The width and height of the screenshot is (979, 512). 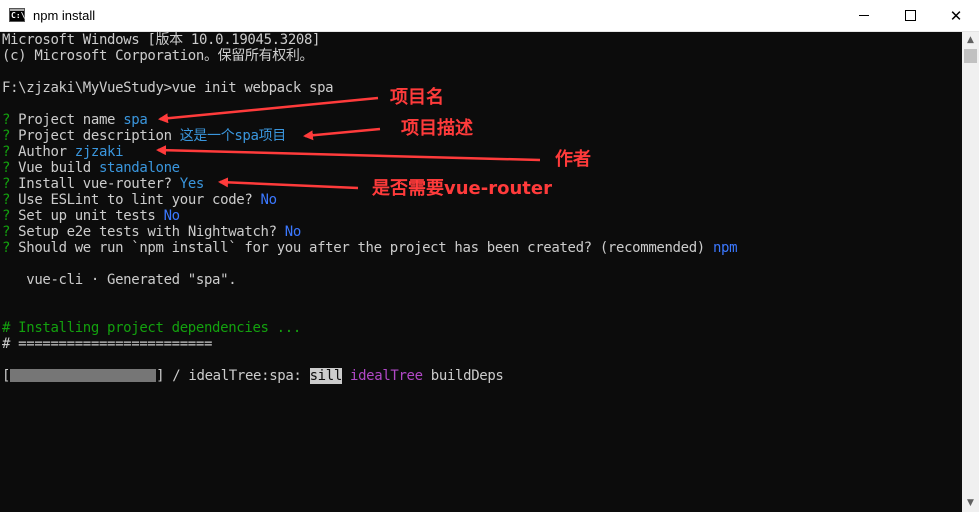 What do you see at coordinates (382, 376) in the screenshot?
I see `progress-stage: idealTree` at bounding box center [382, 376].